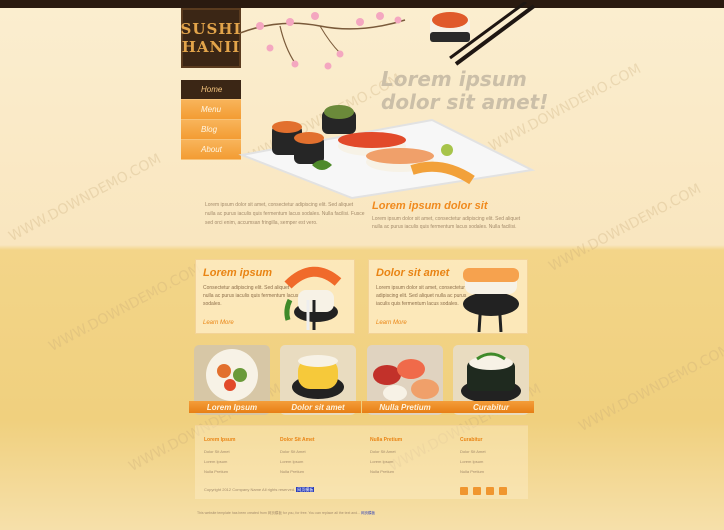 The width and height of the screenshot is (724, 530). Describe the element at coordinates (238, 273) in the screenshot. I see `feature-title: Lorem ipsum` at that location.